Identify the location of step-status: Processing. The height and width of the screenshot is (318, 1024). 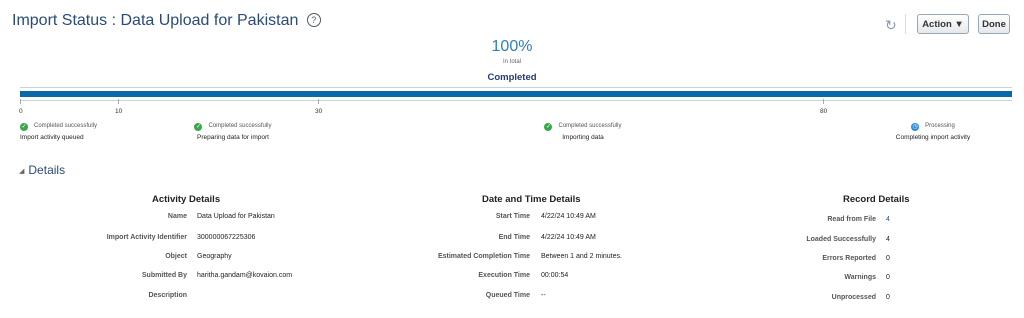
(940, 126).